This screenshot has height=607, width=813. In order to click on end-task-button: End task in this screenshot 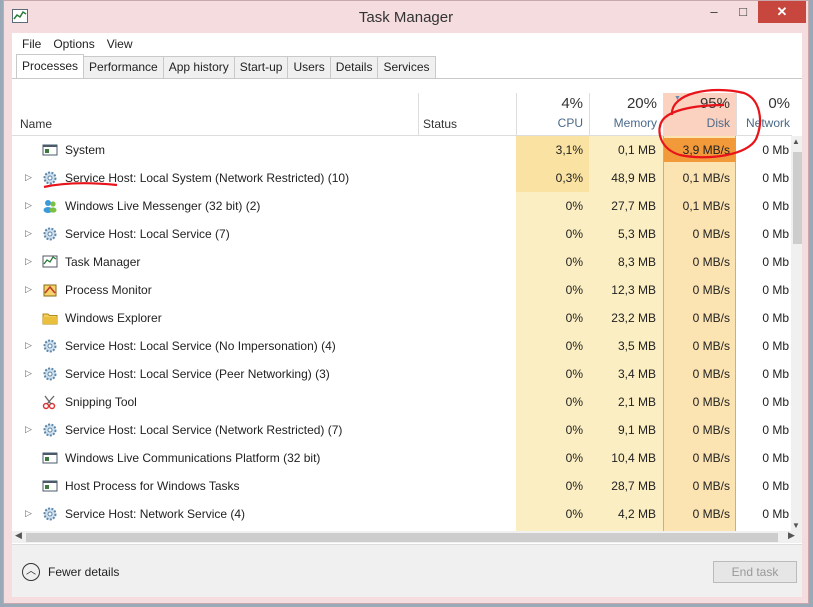, I will do `click(755, 572)`.